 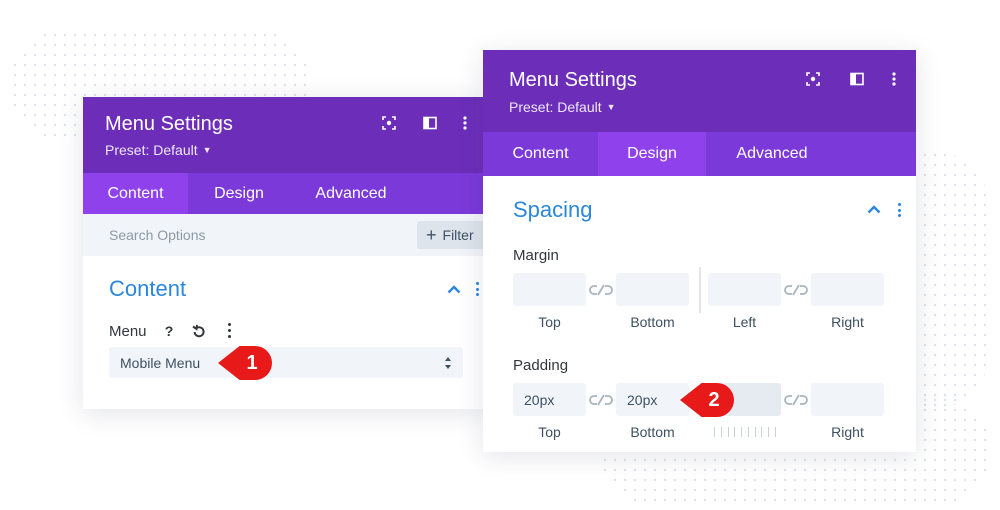 What do you see at coordinates (652, 322) in the screenshot?
I see `margin-bottom-label: Bottom` at bounding box center [652, 322].